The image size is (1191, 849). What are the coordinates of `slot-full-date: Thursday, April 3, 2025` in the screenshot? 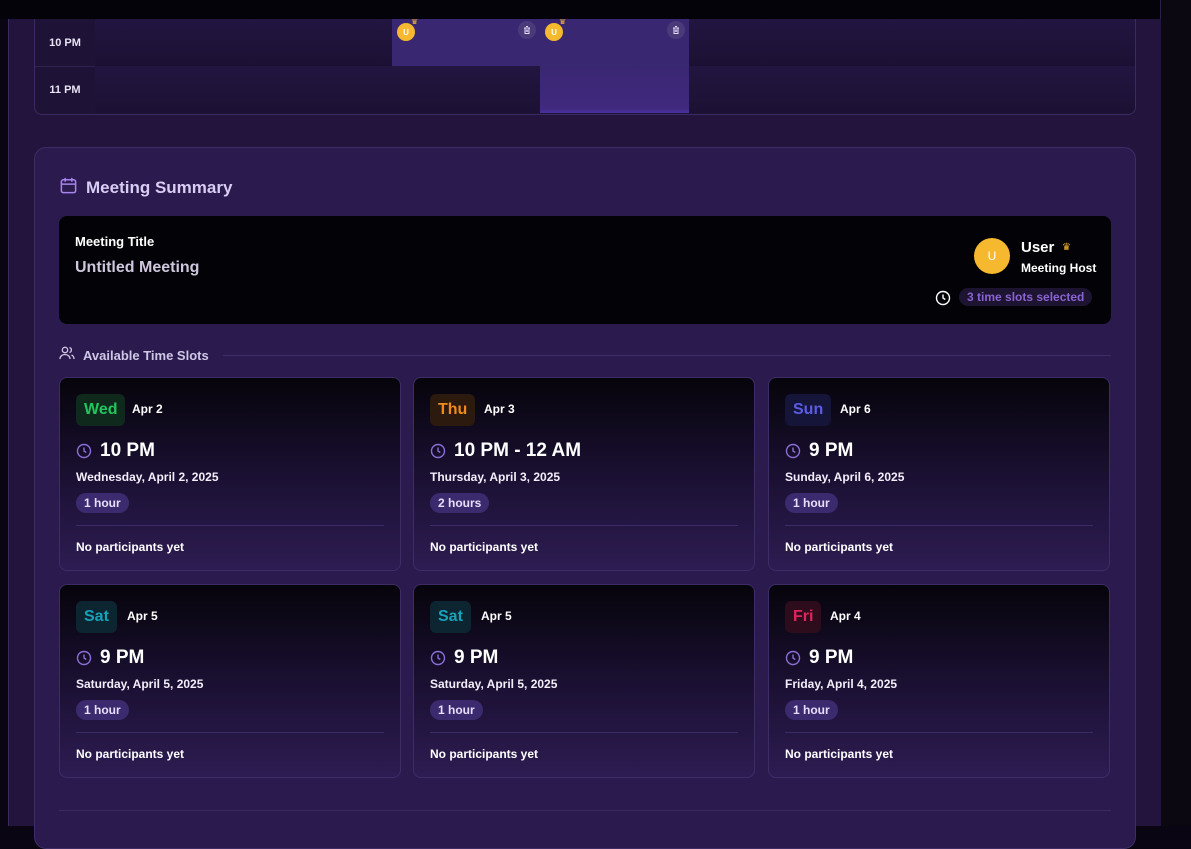 It's located at (495, 477).